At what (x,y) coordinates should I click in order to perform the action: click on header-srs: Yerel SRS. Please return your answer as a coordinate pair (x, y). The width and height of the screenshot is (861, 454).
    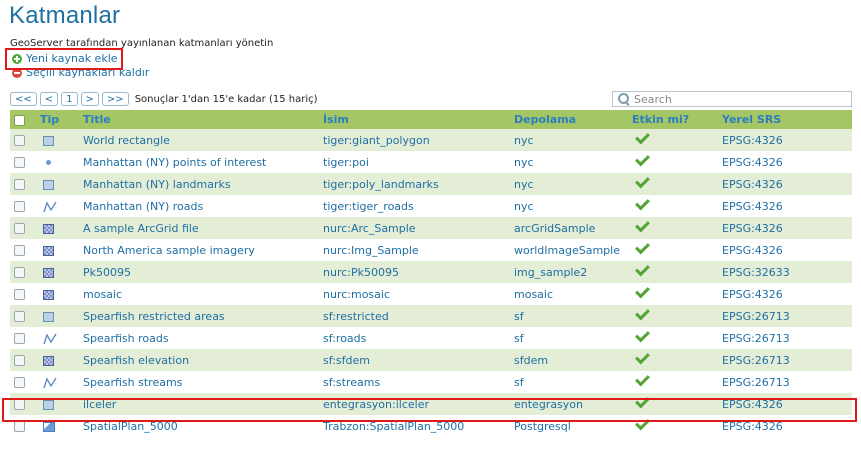
    Looking at the image, I should click on (785, 119).